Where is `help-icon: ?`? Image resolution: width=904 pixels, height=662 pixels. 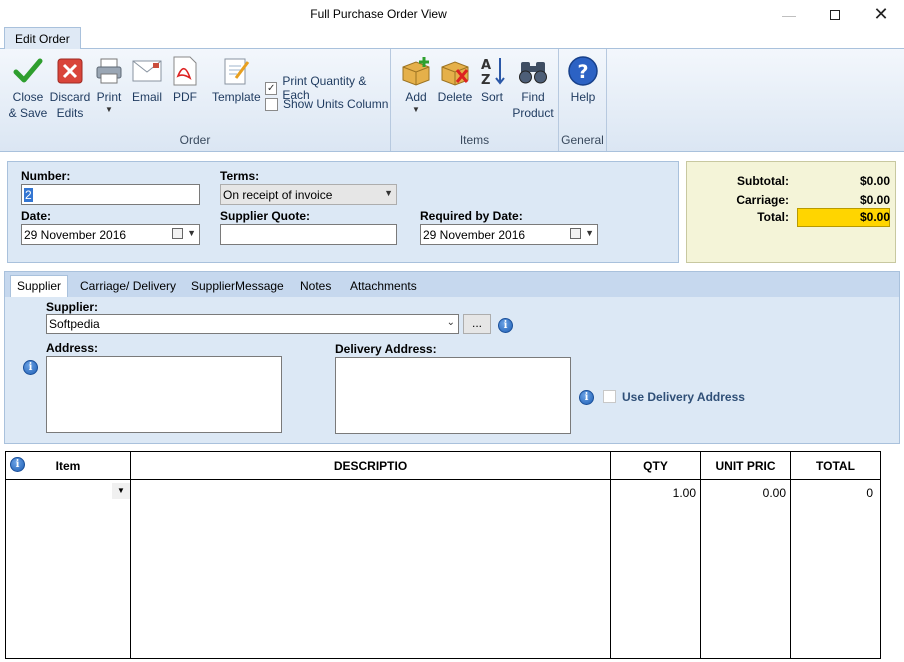 help-icon: ? is located at coordinates (583, 71).